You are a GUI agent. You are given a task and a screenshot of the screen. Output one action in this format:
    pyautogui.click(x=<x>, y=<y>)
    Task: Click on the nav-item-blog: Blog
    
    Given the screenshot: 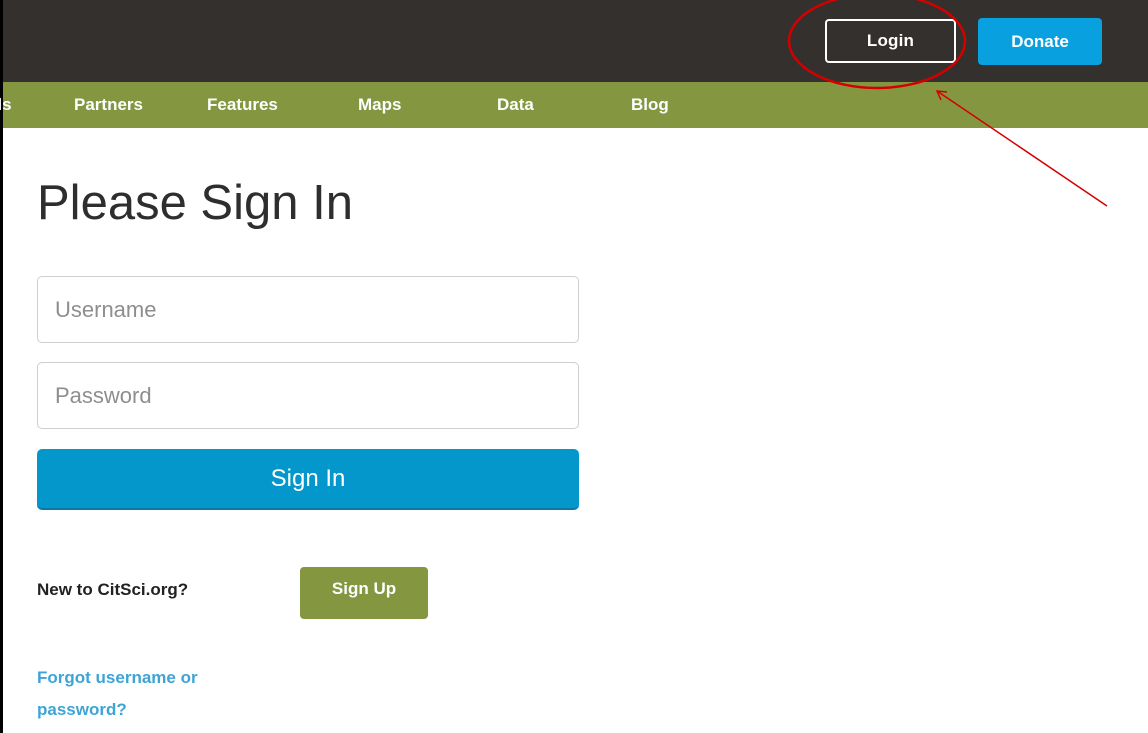 What is the action you would take?
    pyautogui.click(x=650, y=105)
    